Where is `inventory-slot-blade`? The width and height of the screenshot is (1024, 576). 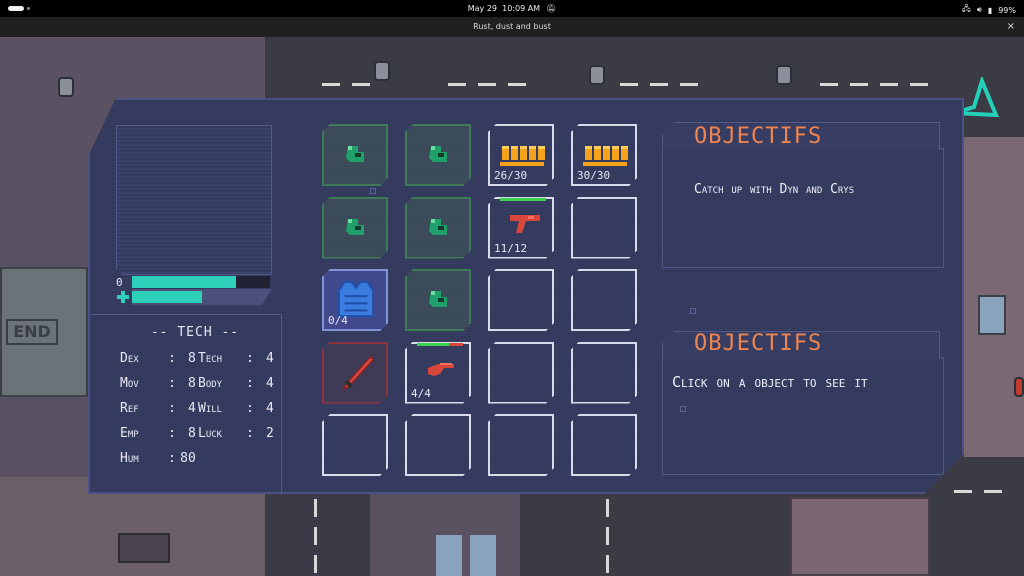 inventory-slot-blade is located at coordinates (355, 373).